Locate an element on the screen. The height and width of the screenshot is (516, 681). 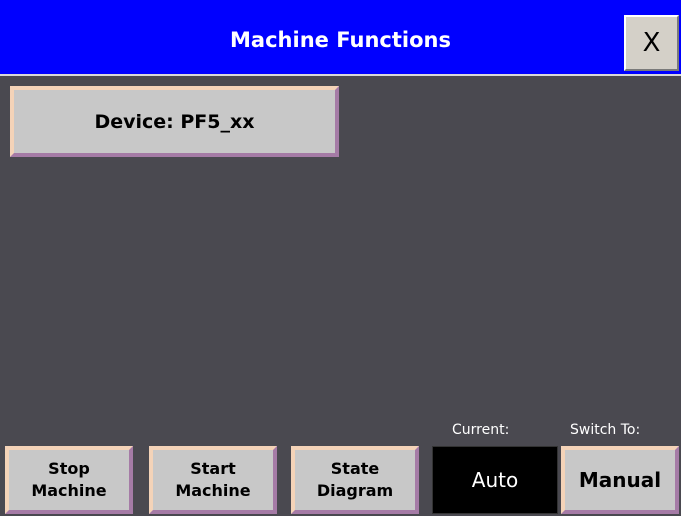
state-diagram-label: State Diagram is located at coordinates (355, 479).